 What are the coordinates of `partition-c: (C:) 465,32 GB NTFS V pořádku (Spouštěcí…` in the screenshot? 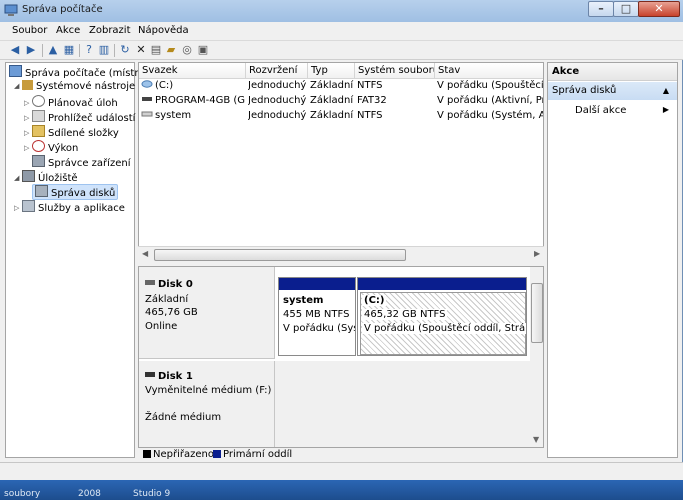 It's located at (442, 316).